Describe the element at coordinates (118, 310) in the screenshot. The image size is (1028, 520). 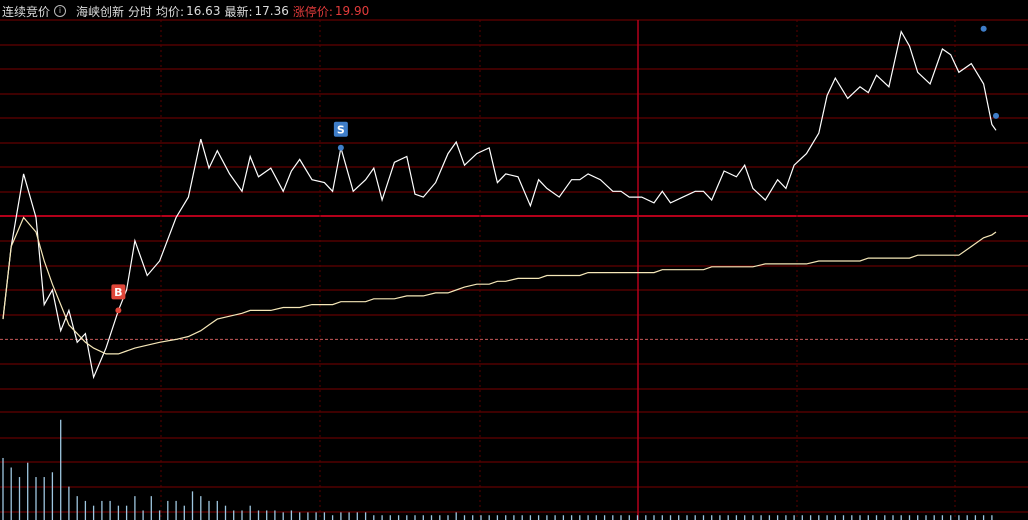
I see `buy-point` at that location.